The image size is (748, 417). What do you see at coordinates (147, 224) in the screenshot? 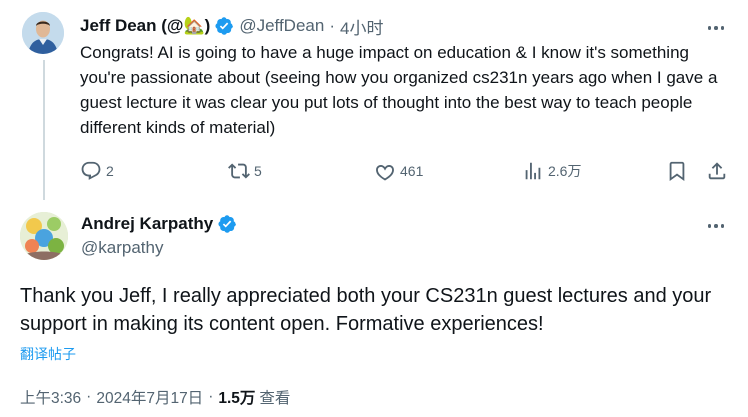
I see `author-name: Andrej Karpathy` at bounding box center [147, 224].